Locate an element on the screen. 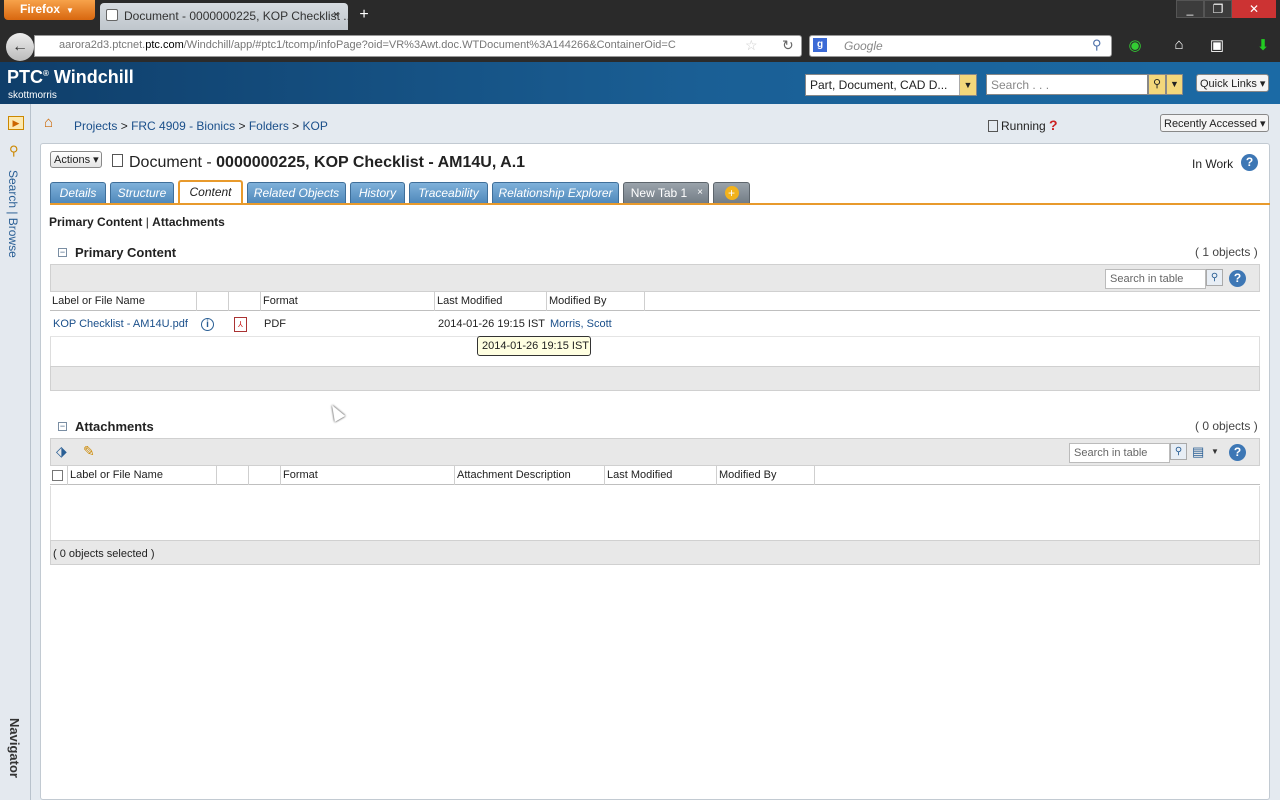  tab-new-tab-1: New Tab 1 × is located at coordinates (666, 193).